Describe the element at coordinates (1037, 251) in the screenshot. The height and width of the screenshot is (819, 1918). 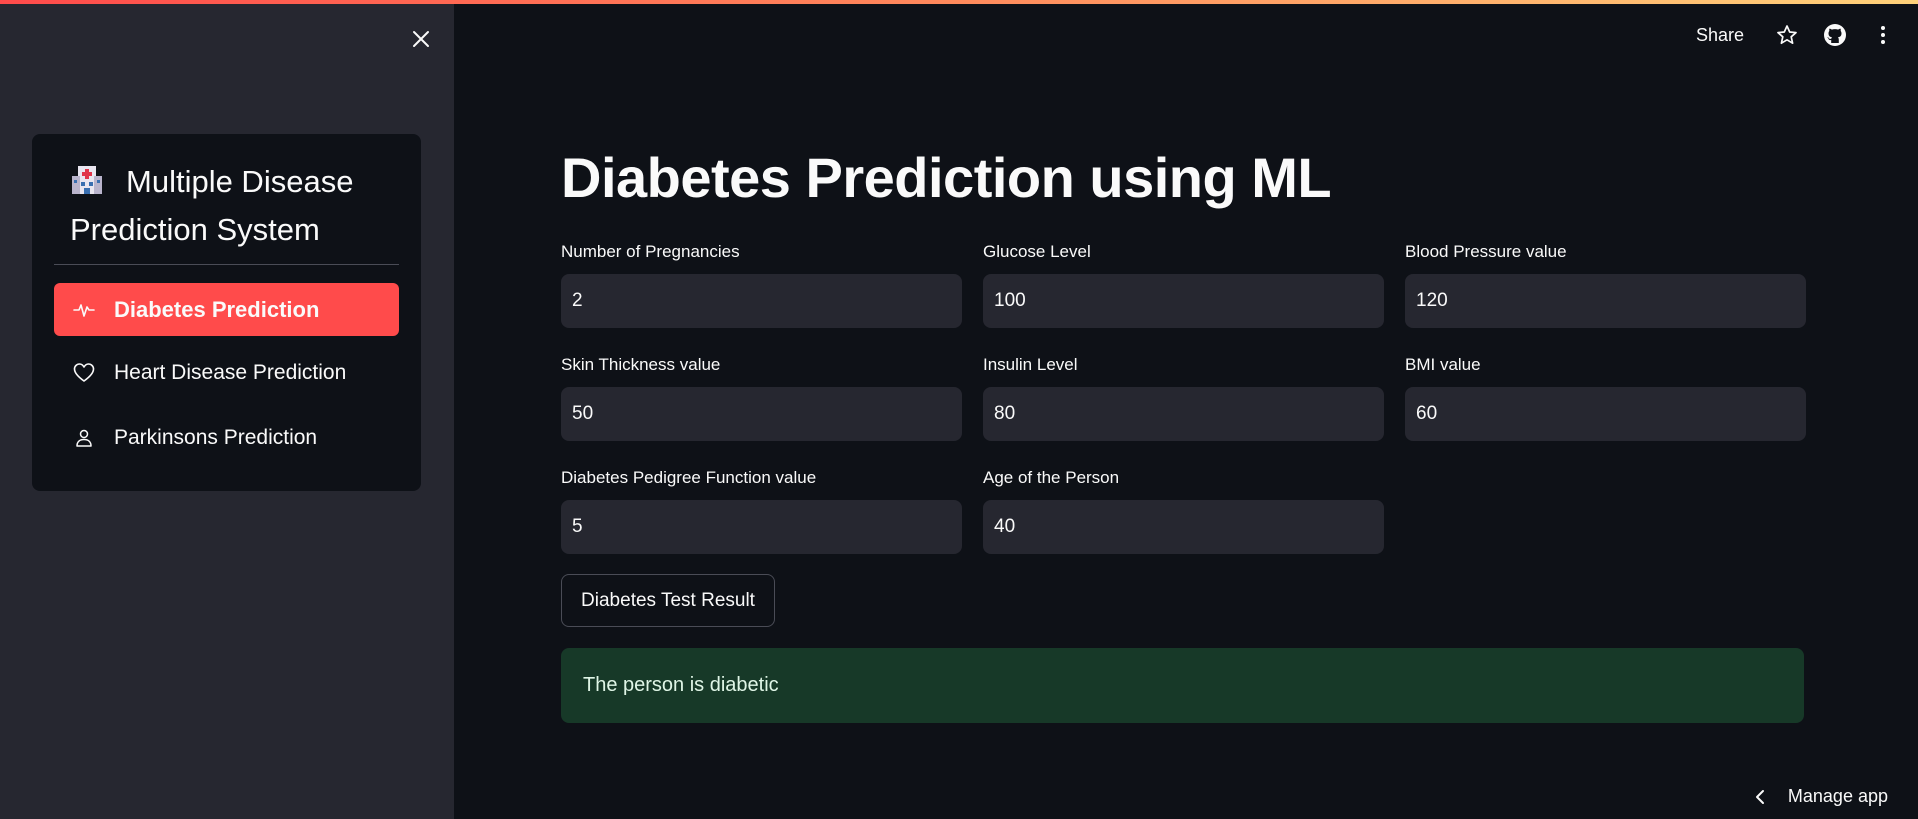
I see `field-label: Glucose Level` at that location.